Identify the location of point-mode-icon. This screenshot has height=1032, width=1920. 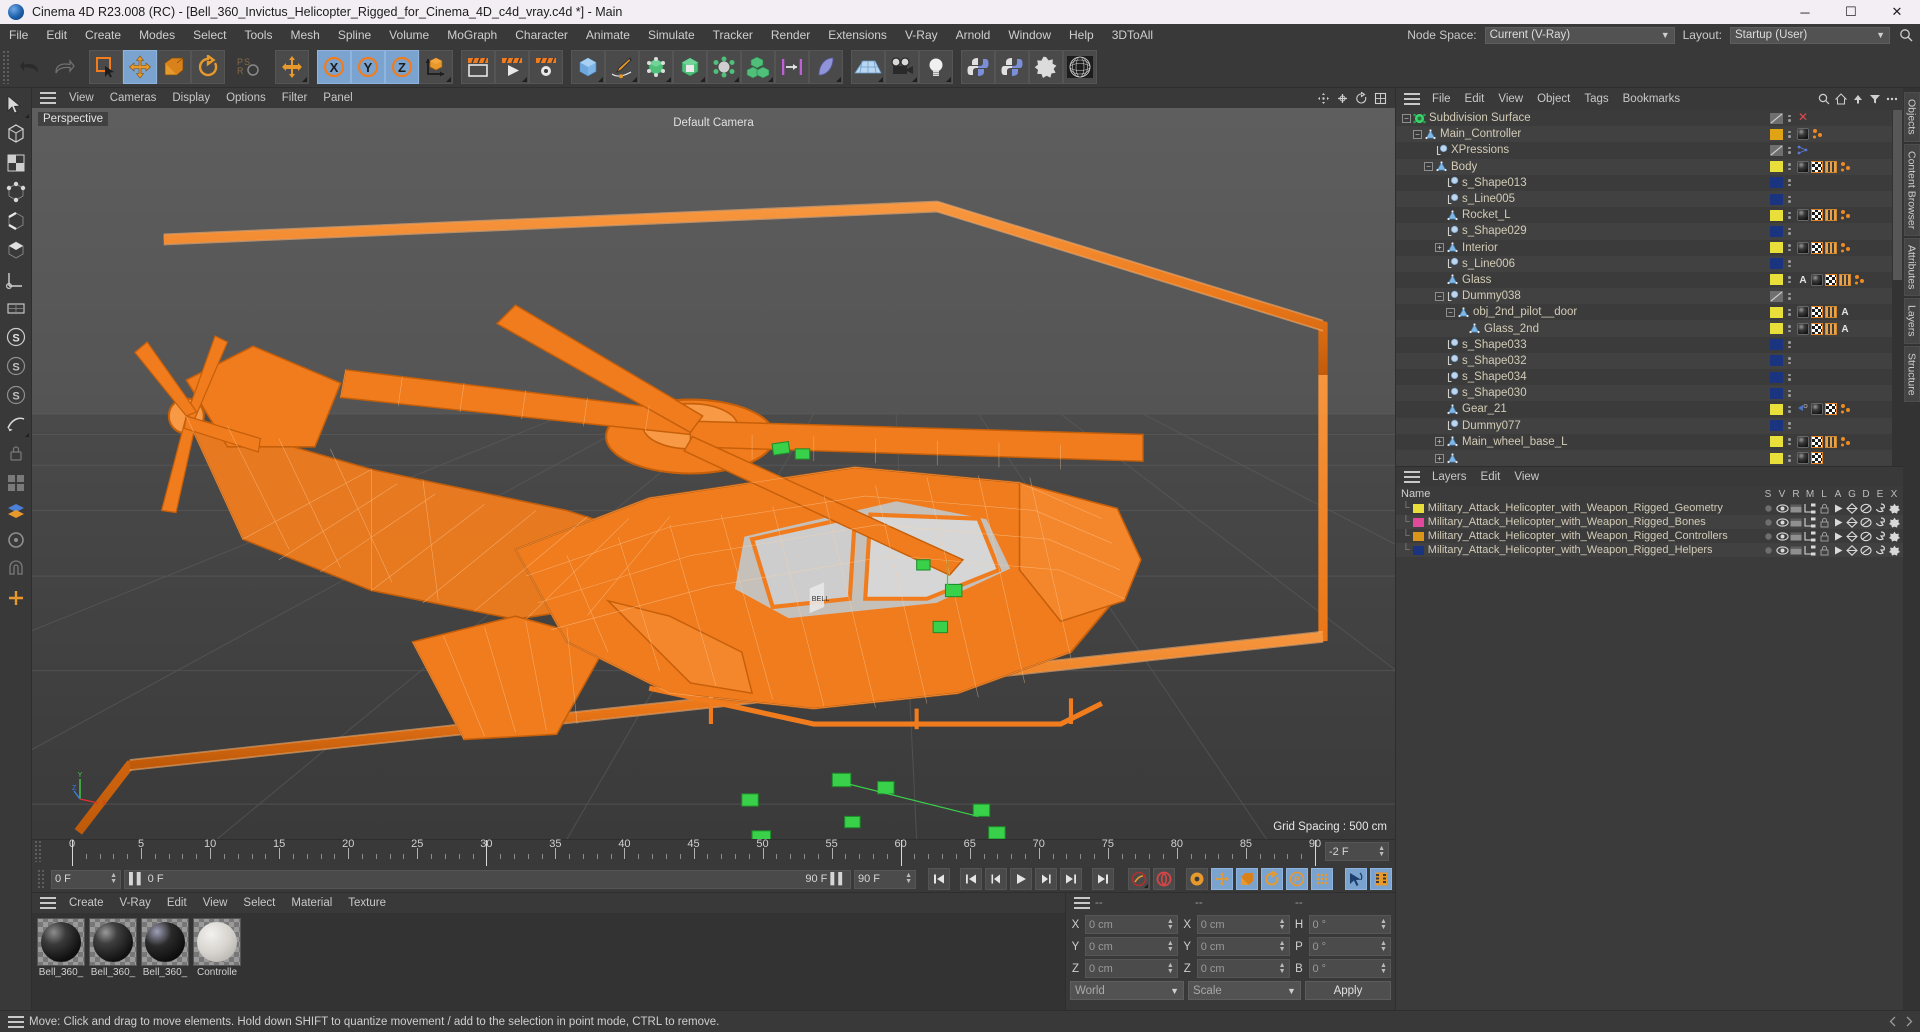
(16, 192).